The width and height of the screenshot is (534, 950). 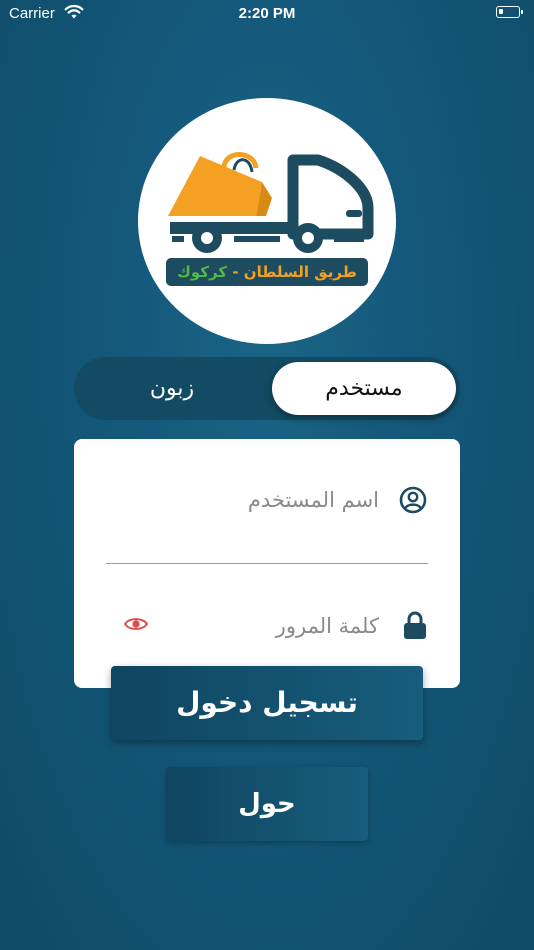 I want to click on battery-icon, so click(x=509, y=12).